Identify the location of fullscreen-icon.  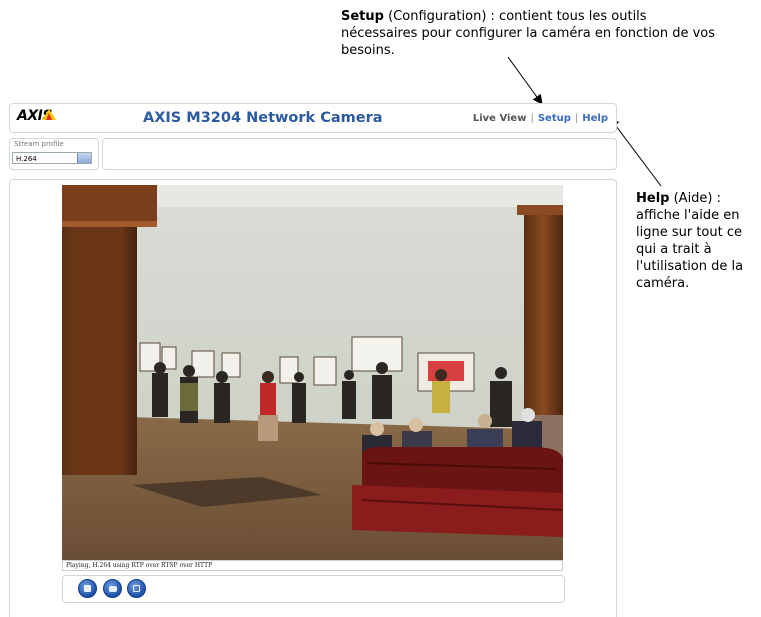
(136, 588).